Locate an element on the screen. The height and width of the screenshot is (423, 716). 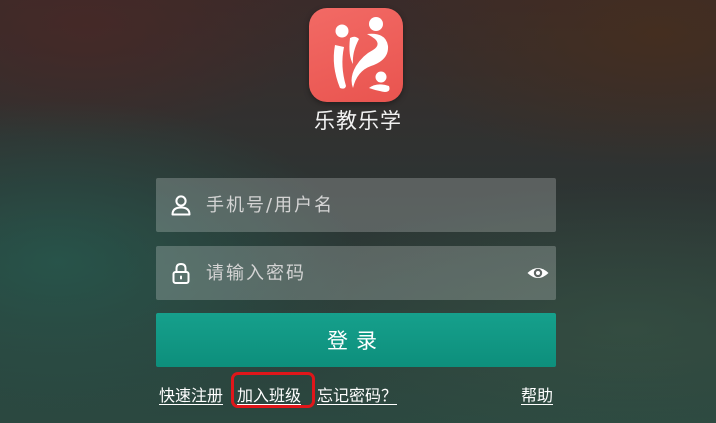
username-field is located at coordinates (356, 205).